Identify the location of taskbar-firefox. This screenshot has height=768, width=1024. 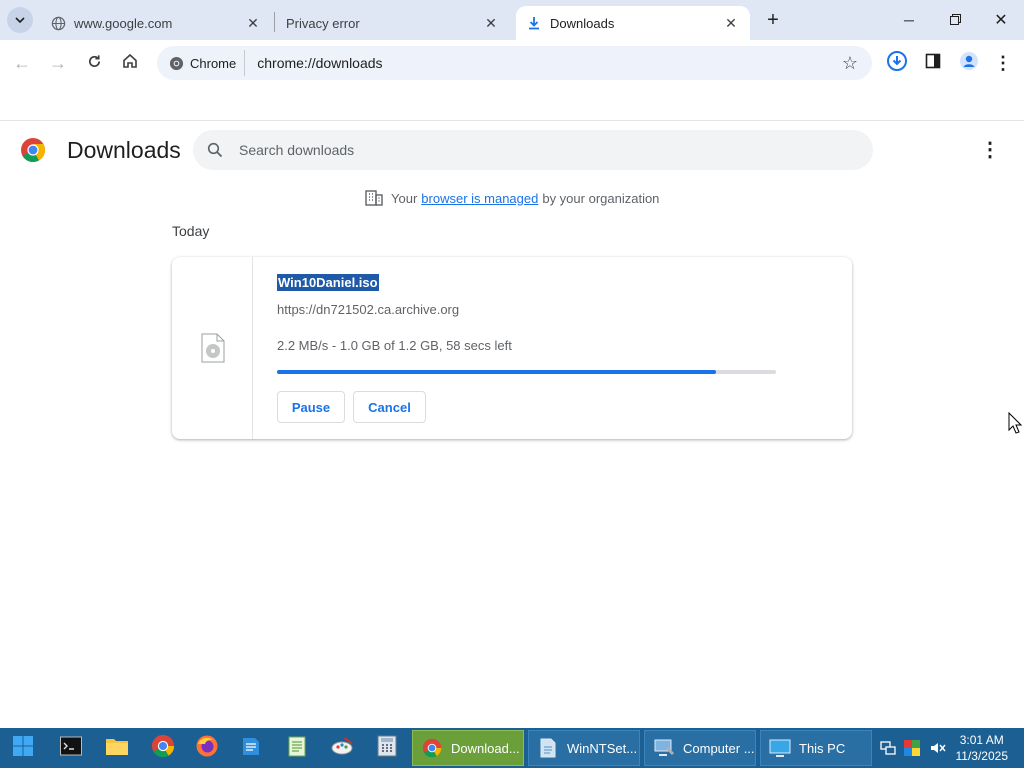
(207, 748).